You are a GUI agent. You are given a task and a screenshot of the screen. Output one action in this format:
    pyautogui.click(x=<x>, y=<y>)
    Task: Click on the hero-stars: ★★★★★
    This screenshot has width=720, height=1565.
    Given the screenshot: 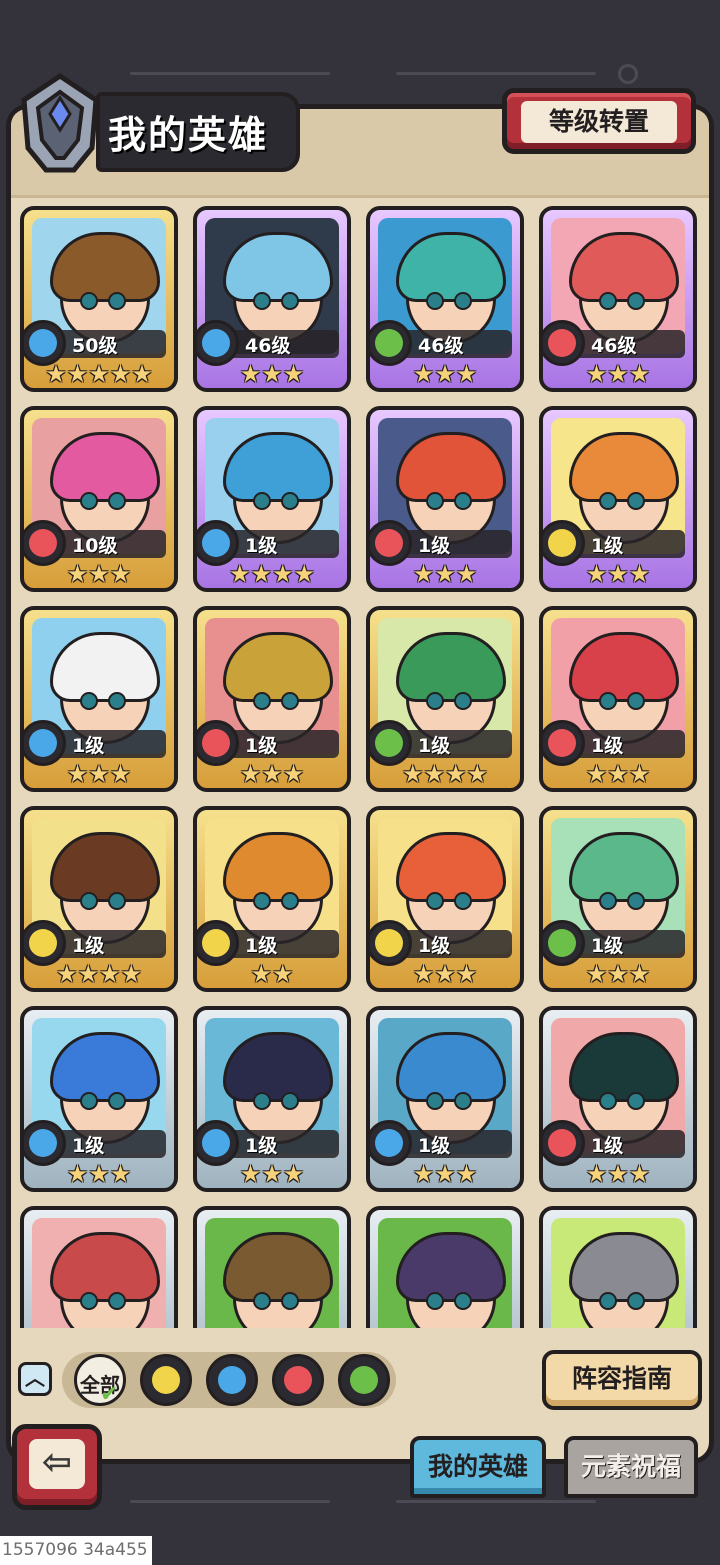 What is the action you would take?
    pyautogui.click(x=99, y=374)
    